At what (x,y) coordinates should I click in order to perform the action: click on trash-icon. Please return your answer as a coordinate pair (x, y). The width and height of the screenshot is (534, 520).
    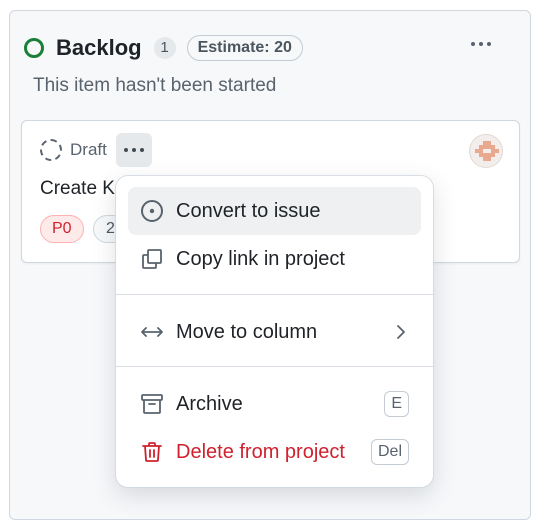
    Looking at the image, I should click on (152, 452).